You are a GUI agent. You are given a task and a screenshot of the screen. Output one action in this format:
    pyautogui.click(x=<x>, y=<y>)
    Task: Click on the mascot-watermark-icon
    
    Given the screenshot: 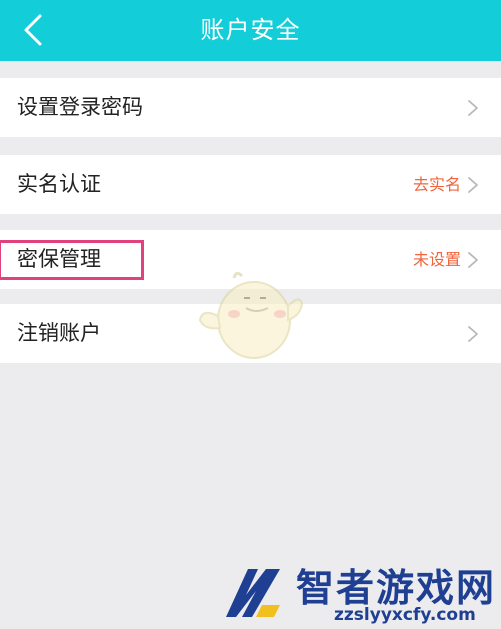 What is the action you would take?
    pyautogui.click(x=251, y=315)
    